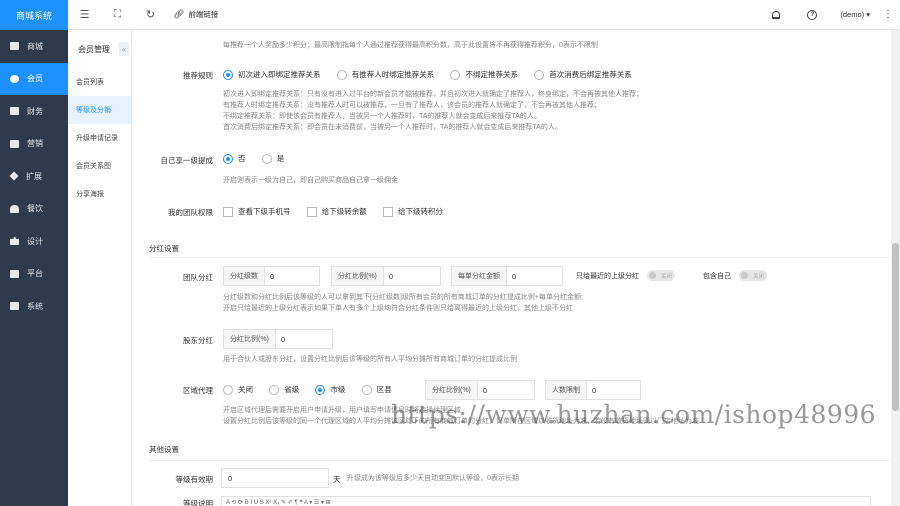 The height and width of the screenshot is (506, 900). I want to click on bell-icon, so click(776, 14).